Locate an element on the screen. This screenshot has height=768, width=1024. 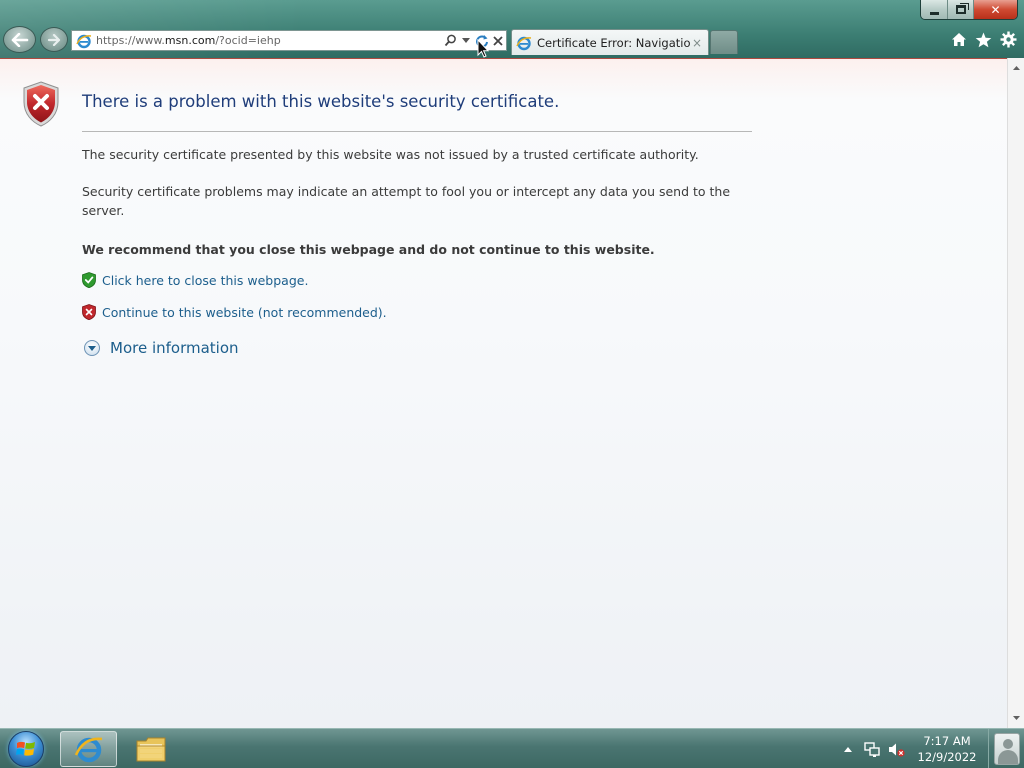
close-window-button: ✕ is located at coordinates (995, 9).